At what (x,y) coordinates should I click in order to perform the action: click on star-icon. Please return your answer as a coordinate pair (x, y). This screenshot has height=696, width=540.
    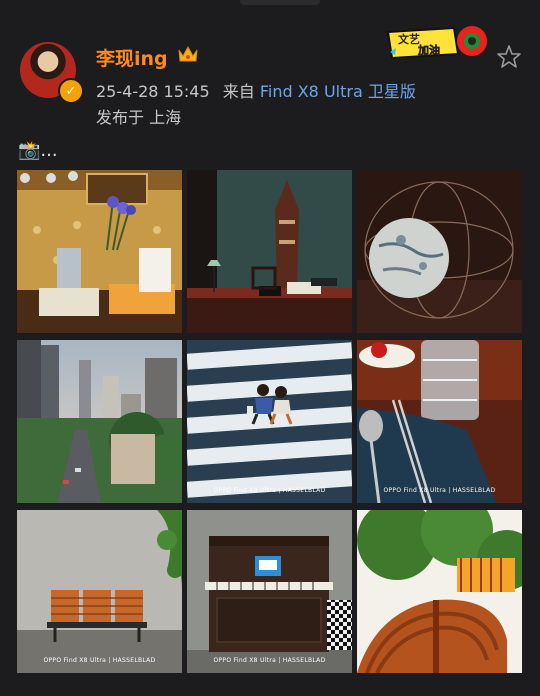
    Looking at the image, I should click on (509, 57).